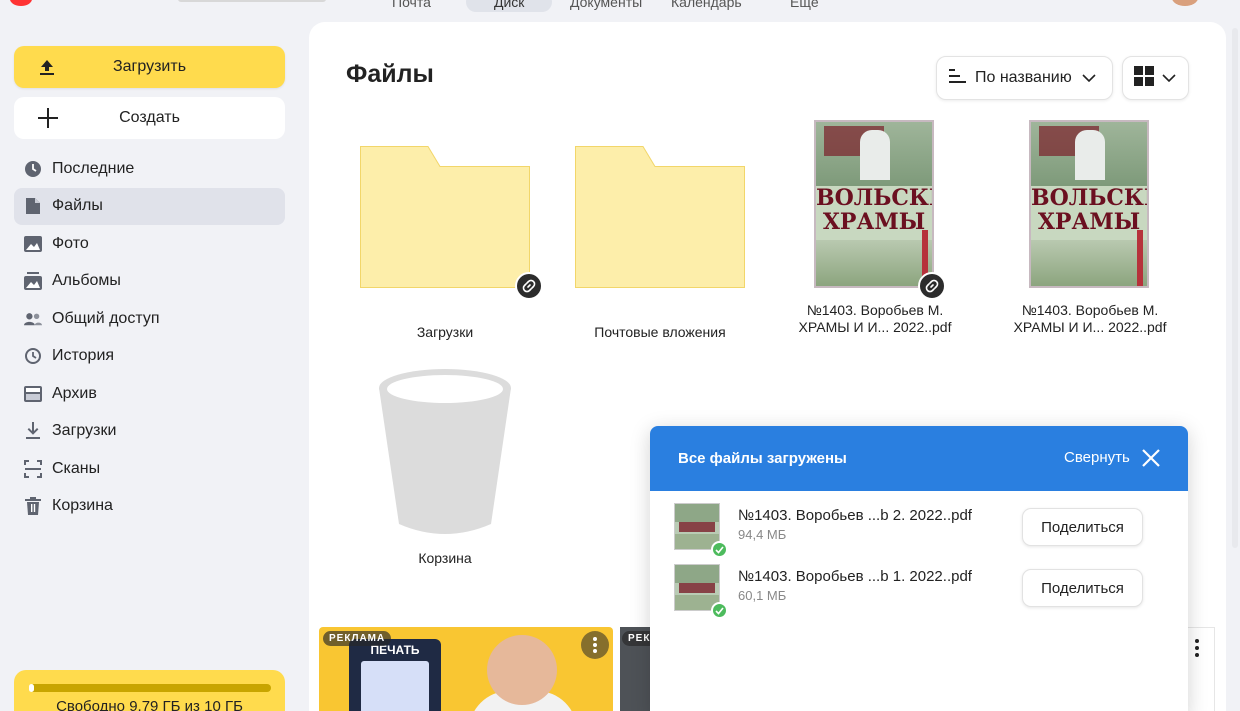 Image resolution: width=1240 pixels, height=711 pixels. Describe the element at coordinates (958, 78) in the screenshot. I see `sort-icon` at that location.